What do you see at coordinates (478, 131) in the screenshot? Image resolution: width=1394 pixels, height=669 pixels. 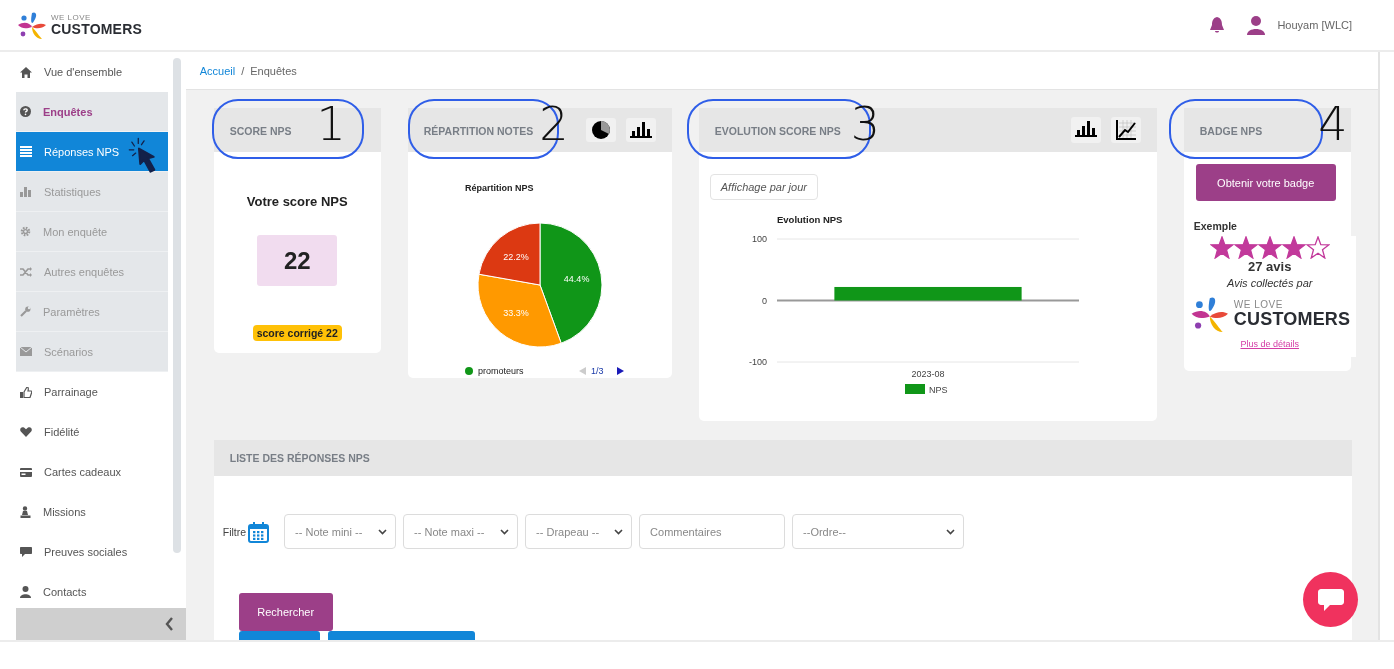 I see `card-title: RÉPARTITION NOTES` at bounding box center [478, 131].